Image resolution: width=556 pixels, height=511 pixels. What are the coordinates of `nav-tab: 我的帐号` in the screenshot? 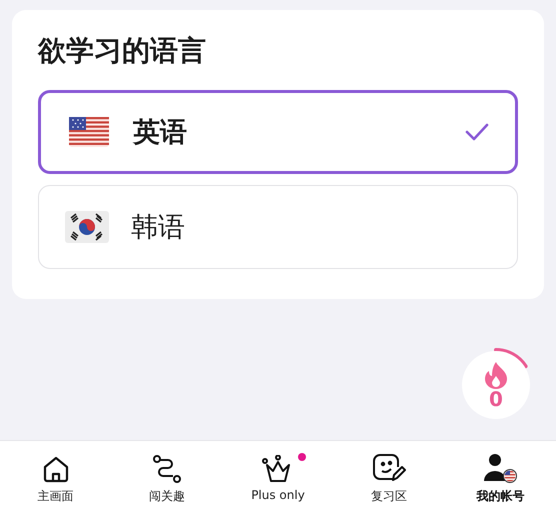 It's located at (500, 476).